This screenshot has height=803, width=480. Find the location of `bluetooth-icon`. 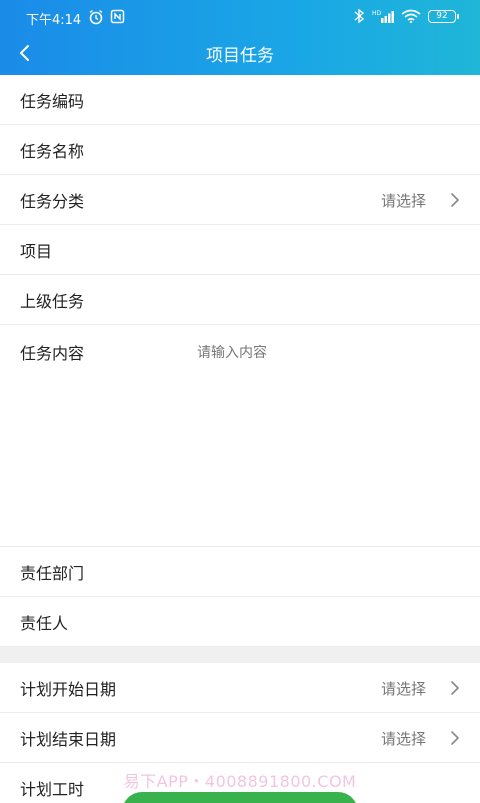

bluetooth-icon is located at coordinates (359, 16).